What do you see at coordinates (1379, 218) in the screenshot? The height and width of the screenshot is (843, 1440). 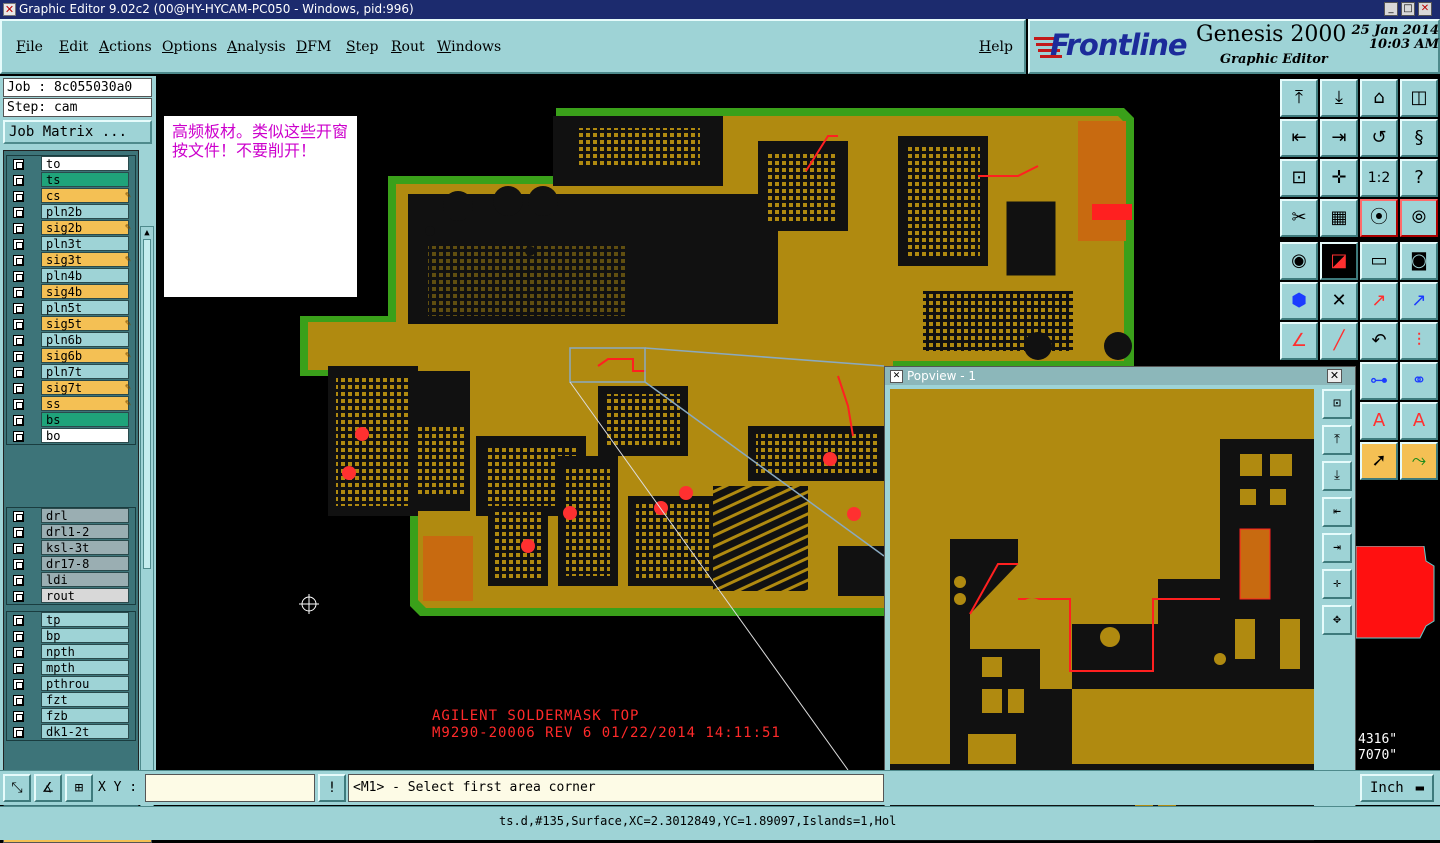 I see `net-select-icon: ⦿` at bounding box center [1379, 218].